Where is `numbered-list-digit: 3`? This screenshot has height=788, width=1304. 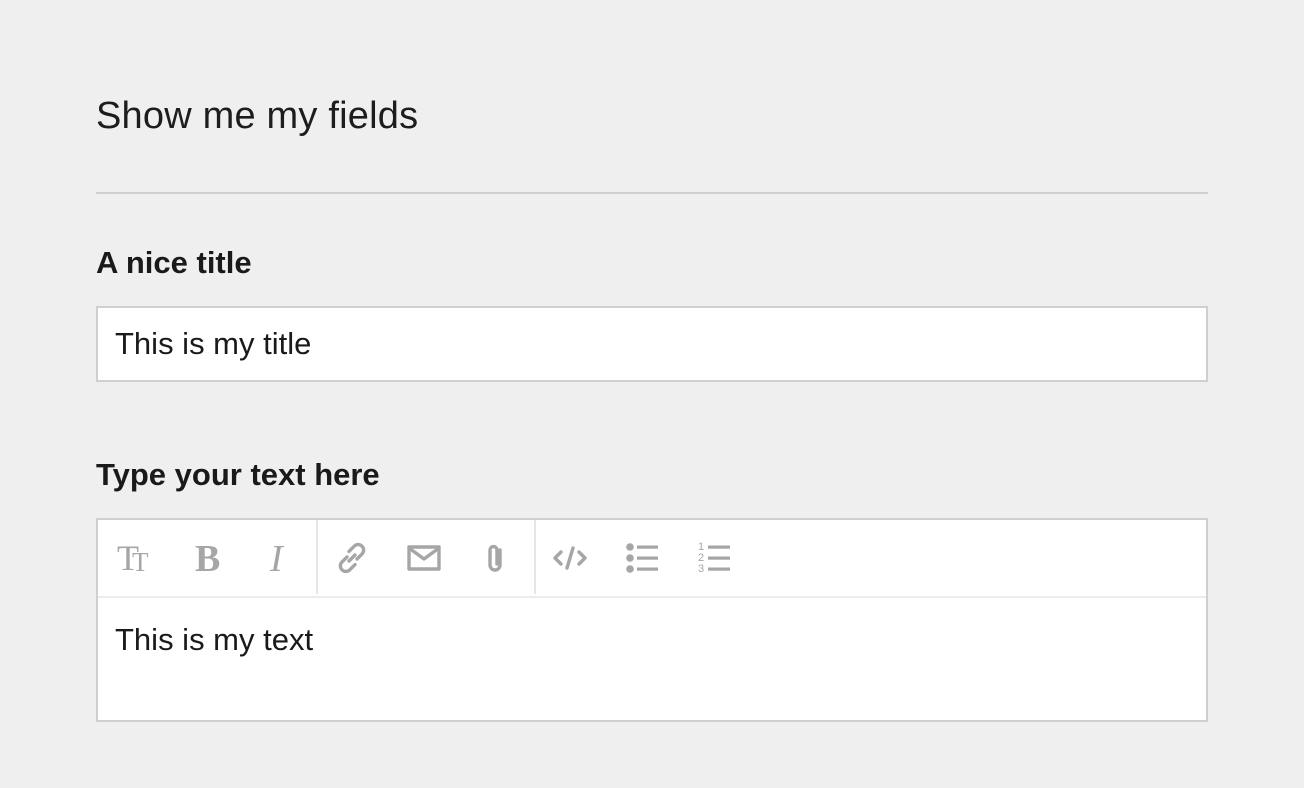
numbered-list-digit: 3 is located at coordinates (701, 569).